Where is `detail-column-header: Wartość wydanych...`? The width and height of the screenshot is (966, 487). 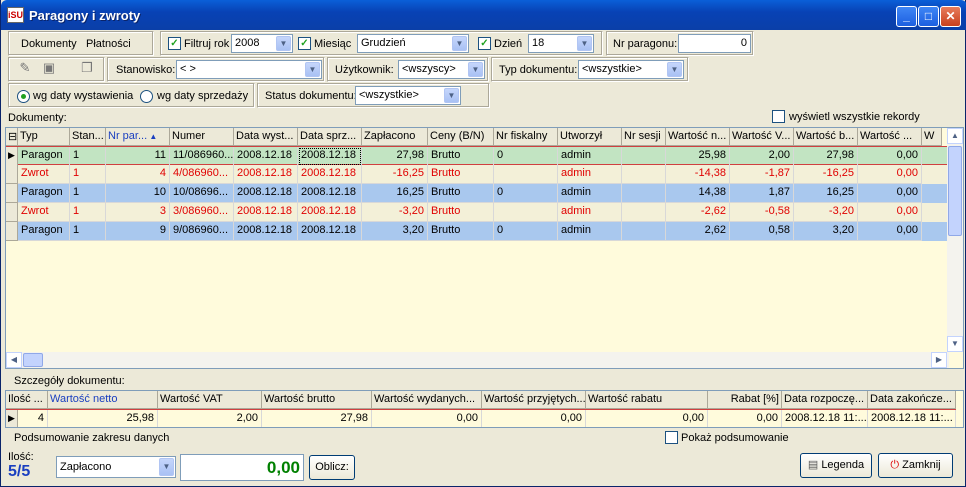 detail-column-header: Wartość wydanych... is located at coordinates (427, 400).